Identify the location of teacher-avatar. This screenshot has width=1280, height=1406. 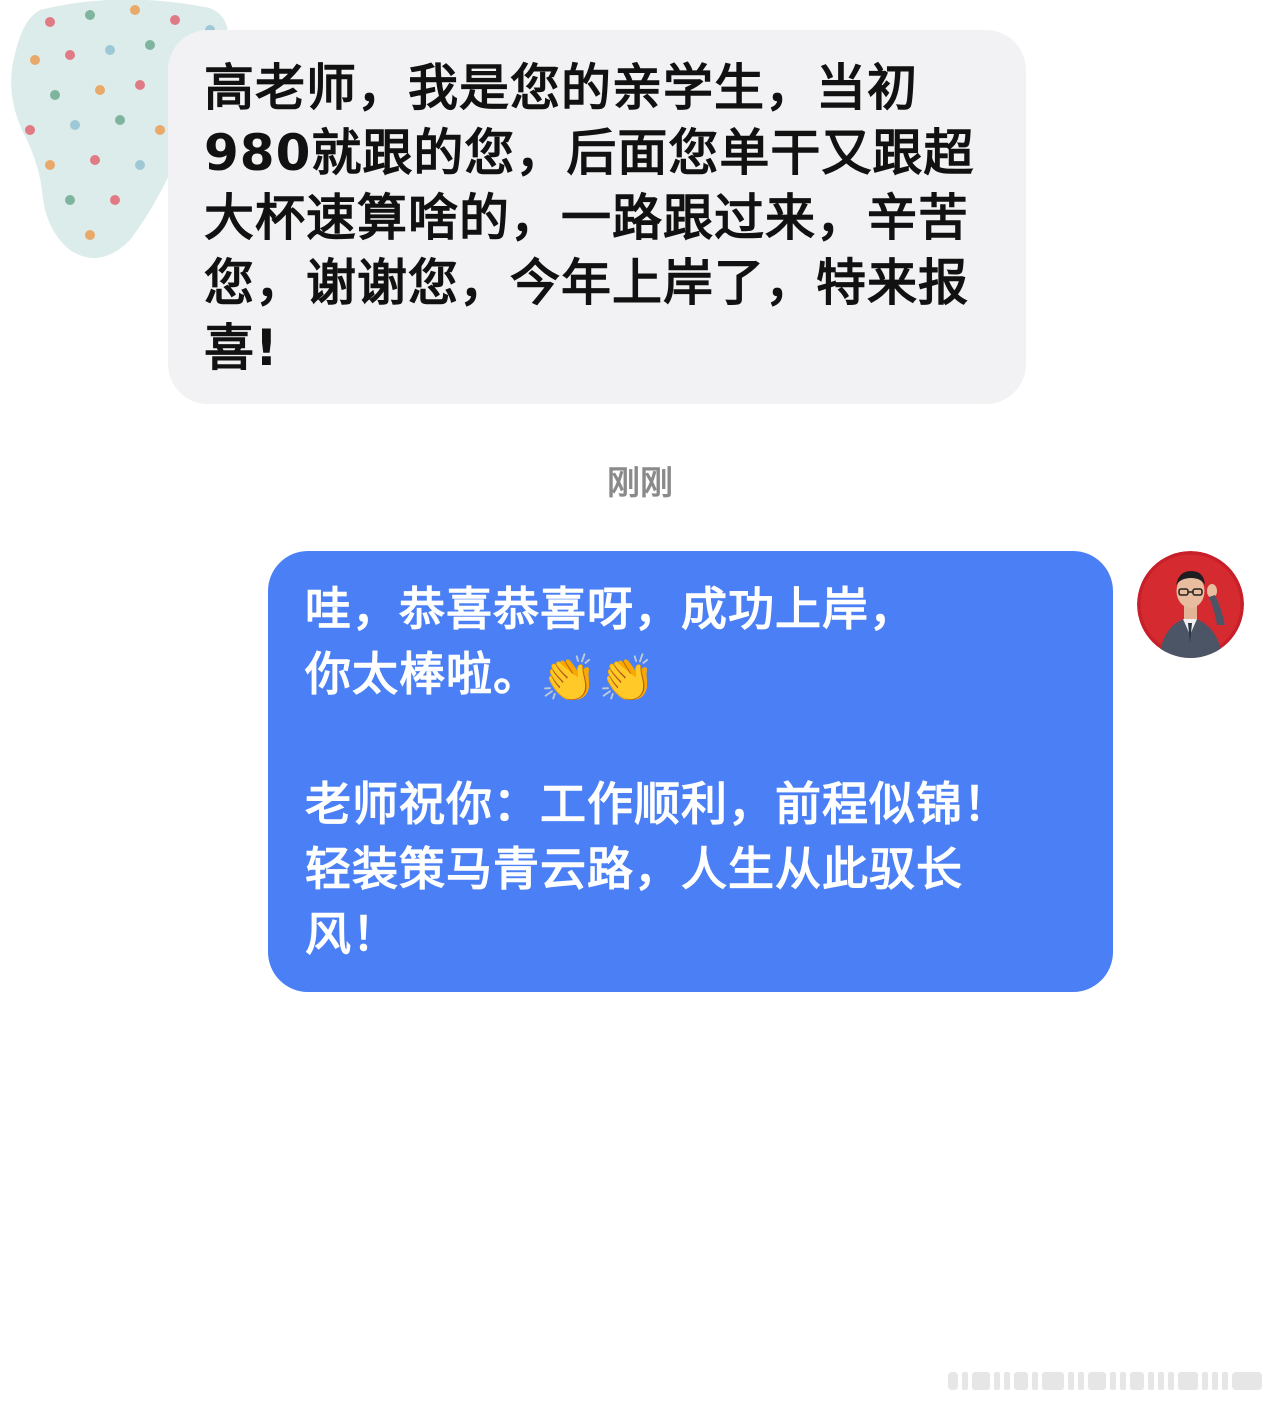
(1190, 604).